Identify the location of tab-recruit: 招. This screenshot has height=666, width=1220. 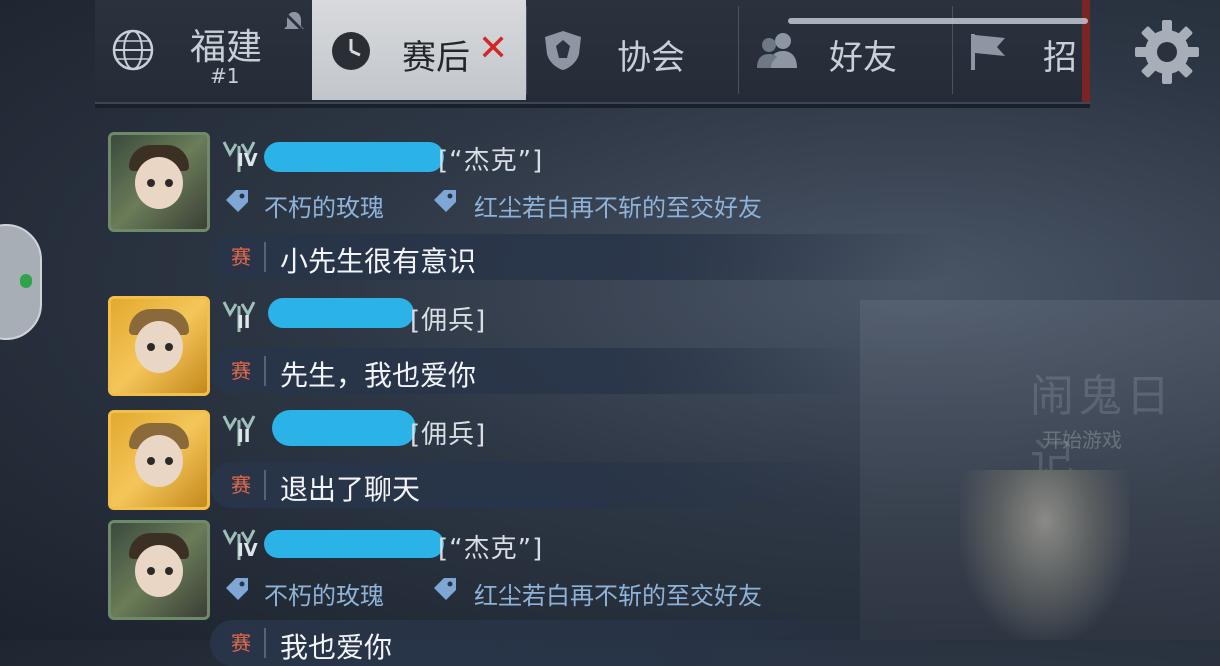
(1018, 50).